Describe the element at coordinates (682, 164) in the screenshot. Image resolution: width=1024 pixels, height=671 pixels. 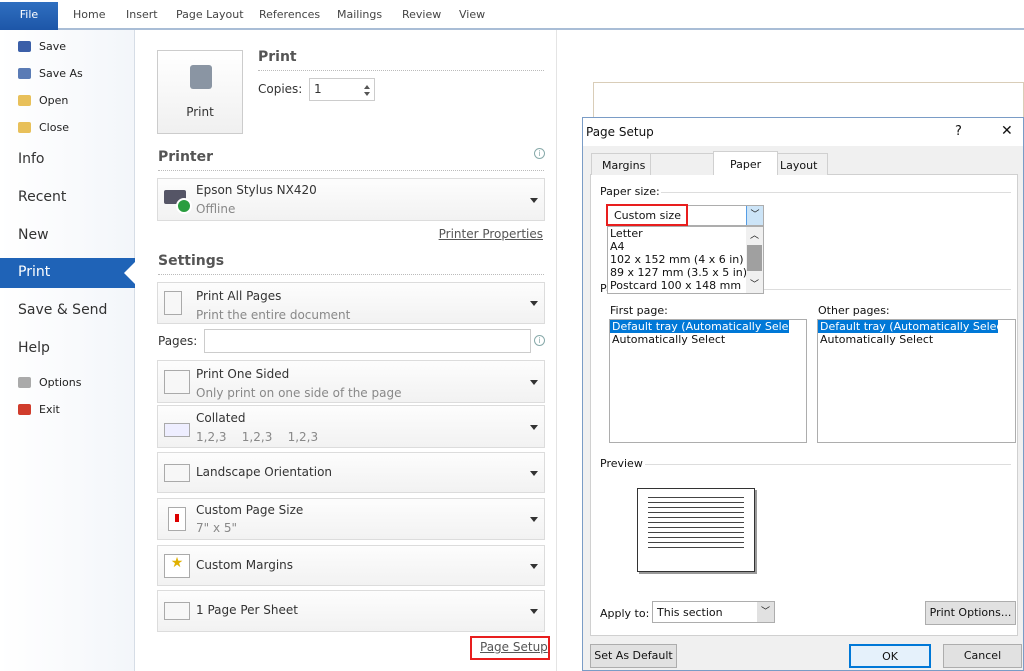
I see `tab-paper-bg` at that location.